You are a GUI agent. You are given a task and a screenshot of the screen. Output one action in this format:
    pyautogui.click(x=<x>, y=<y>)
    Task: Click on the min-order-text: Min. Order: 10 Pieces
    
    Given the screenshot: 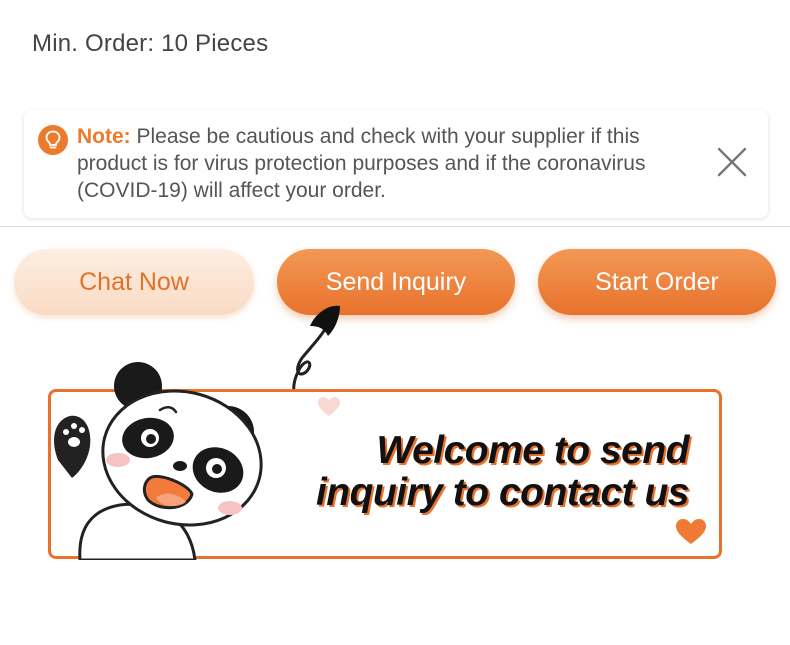 What is the action you would take?
    pyautogui.click(x=150, y=43)
    